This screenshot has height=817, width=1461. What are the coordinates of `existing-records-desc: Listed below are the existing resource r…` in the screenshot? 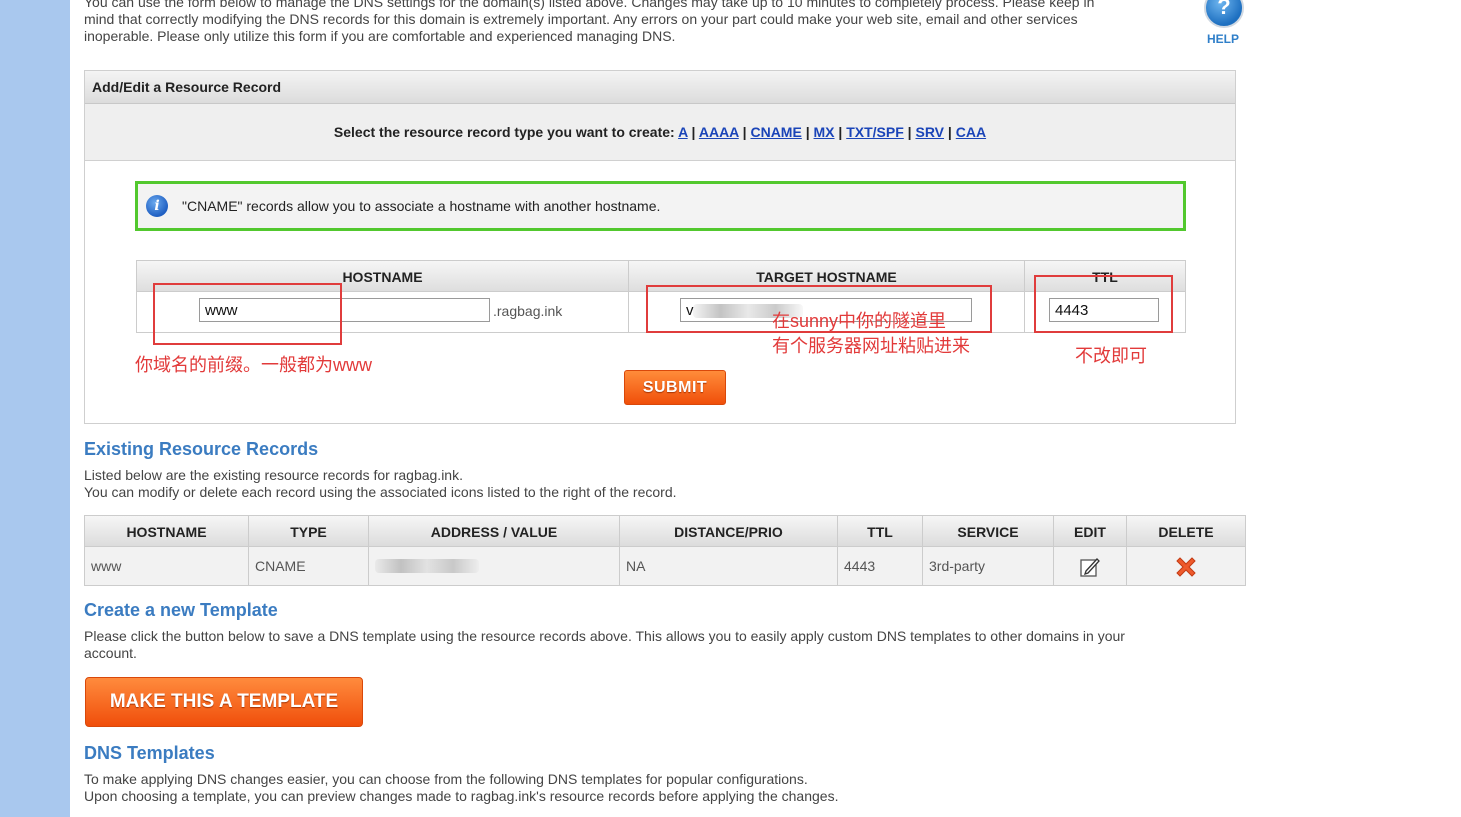 It's located at (380, 484).